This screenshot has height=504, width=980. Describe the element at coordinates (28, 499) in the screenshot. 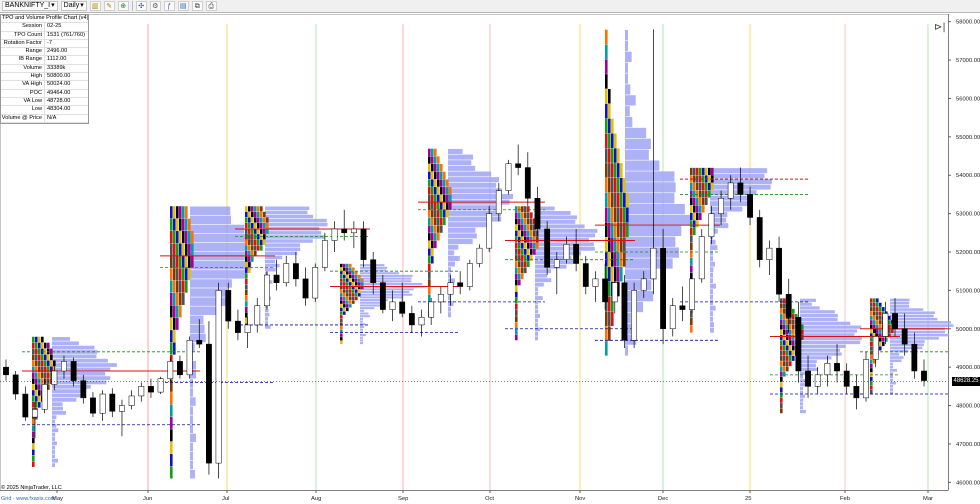

I see `footer-link: Grid · www.fxaxis.com` at that location.